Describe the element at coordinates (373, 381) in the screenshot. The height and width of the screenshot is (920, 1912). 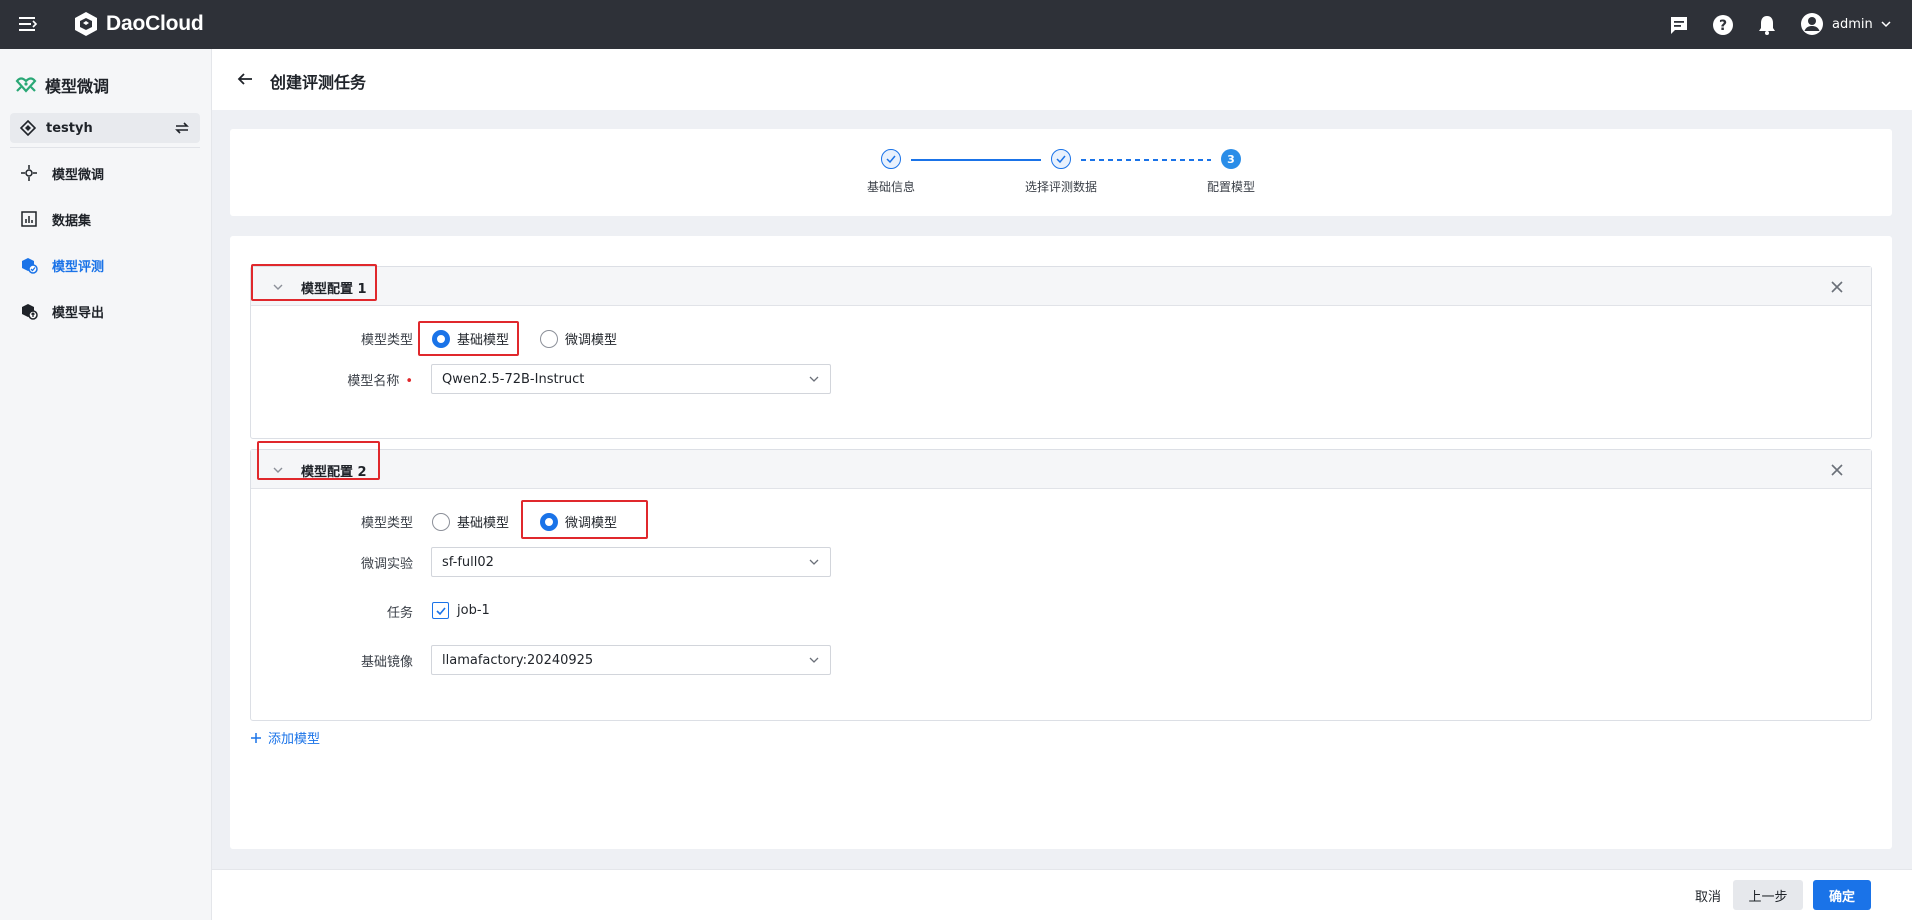
I see `model-name-label-text: 模型名称` at that location.